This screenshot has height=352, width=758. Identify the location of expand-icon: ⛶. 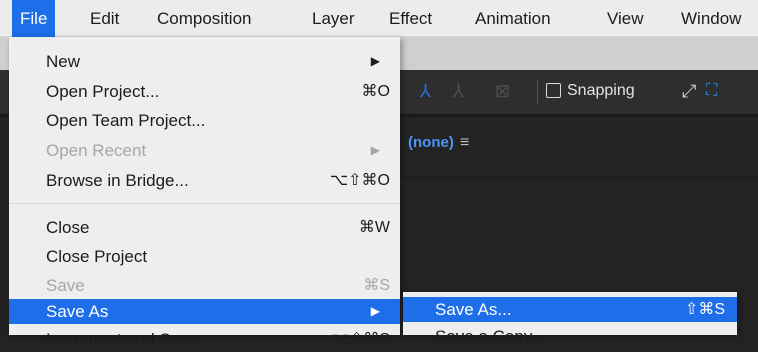
(711, 91).